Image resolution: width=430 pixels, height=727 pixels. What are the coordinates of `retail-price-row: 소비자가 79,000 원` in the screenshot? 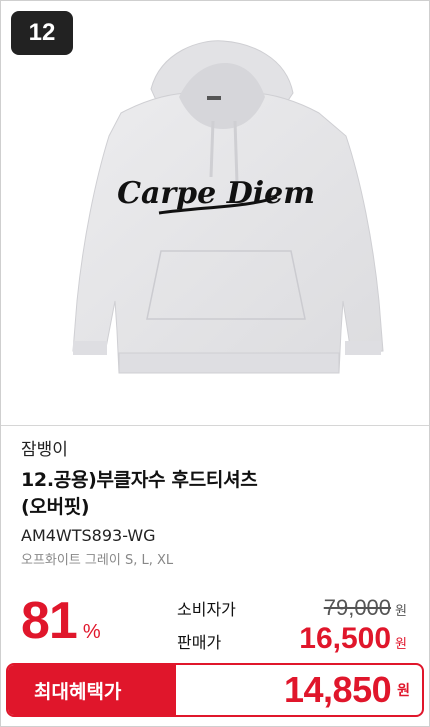 It's located at (292, 608).